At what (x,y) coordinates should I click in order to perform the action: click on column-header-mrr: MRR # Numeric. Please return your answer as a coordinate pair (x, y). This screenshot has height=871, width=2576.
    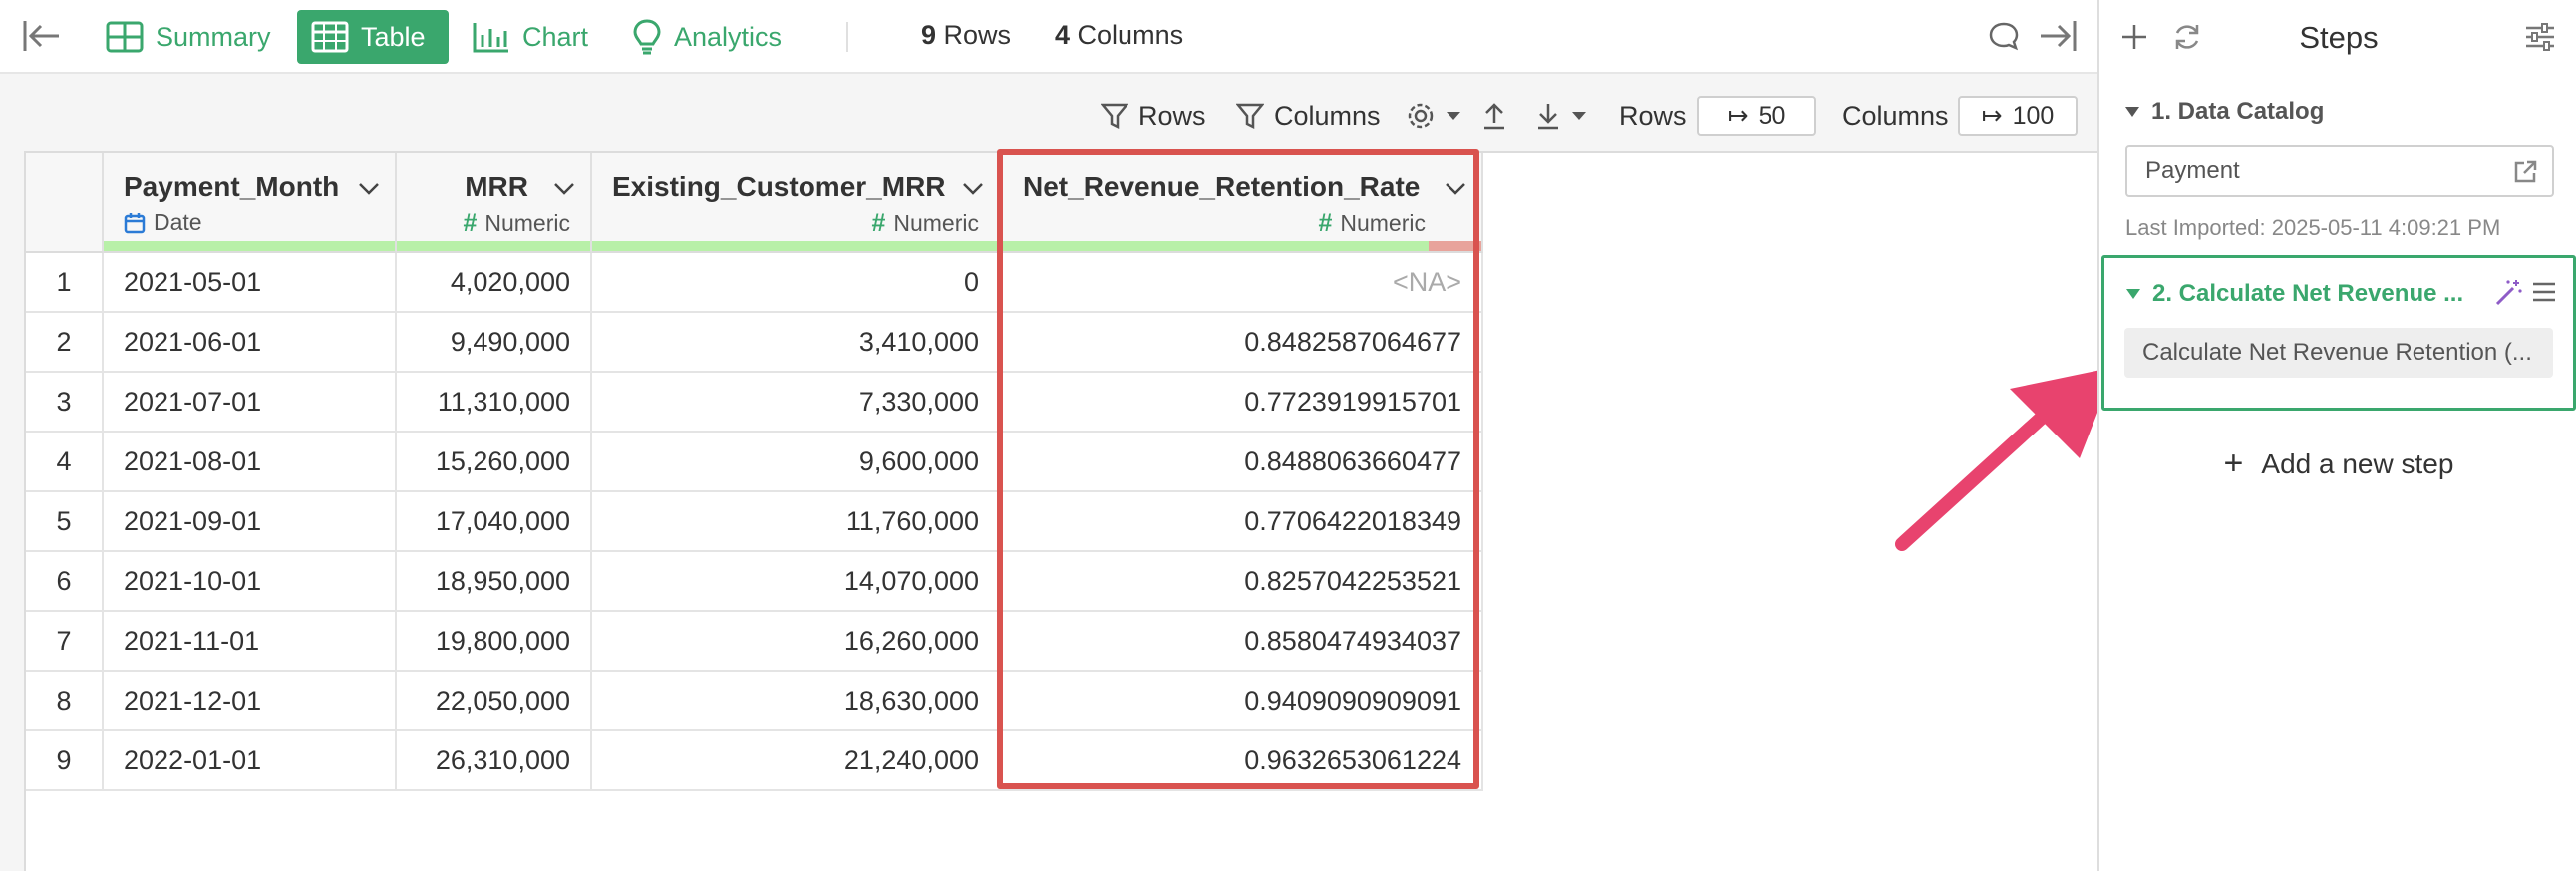
    Looking at the image, I should click on (494, 203).